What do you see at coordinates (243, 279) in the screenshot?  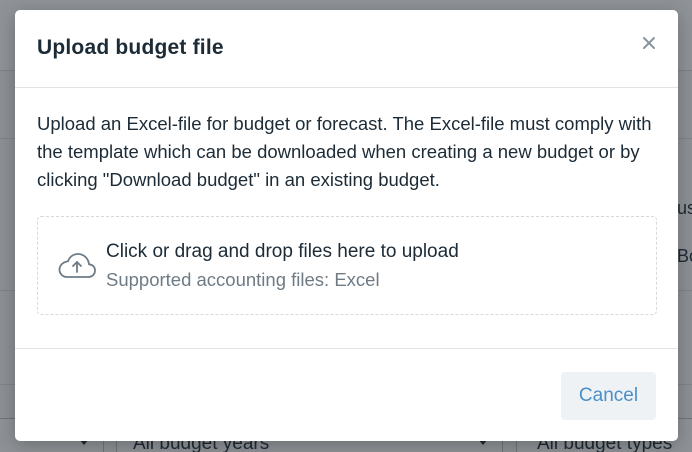 I see `dropzone-subtitle: Supported accounting files: Excel` at bounding box center [243, 279].